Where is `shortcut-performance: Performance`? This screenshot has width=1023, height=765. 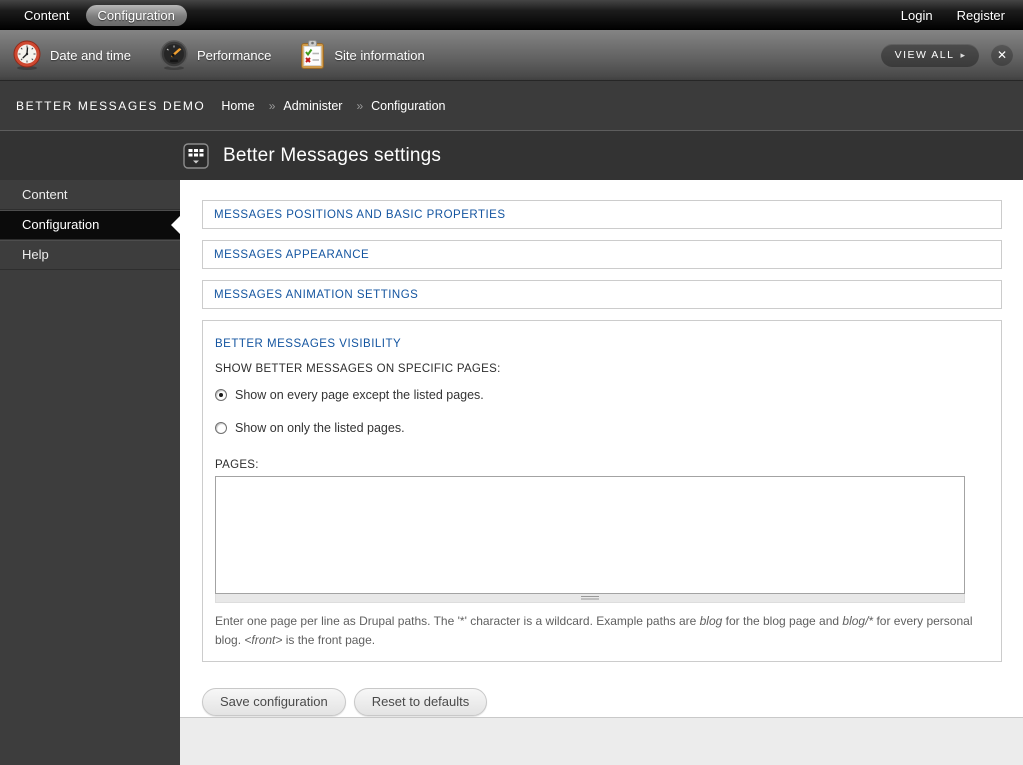 shortcut-performance: Performance is located at coordinates (215, 55).